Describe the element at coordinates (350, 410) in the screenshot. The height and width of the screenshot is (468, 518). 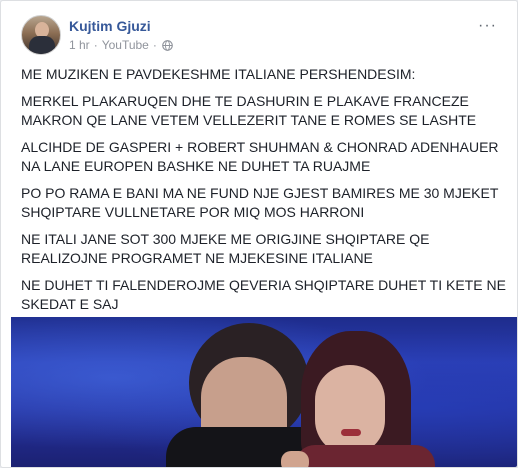
I see `woman-face` at that location.